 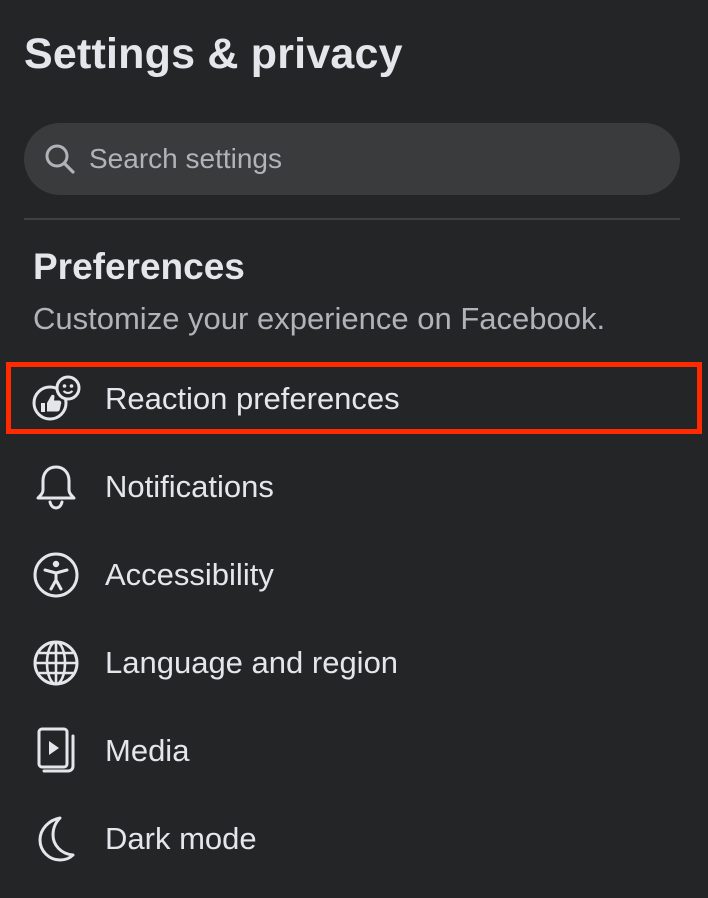 I want to click on menu-item-label: Notifications, so click(x=189, y=486).